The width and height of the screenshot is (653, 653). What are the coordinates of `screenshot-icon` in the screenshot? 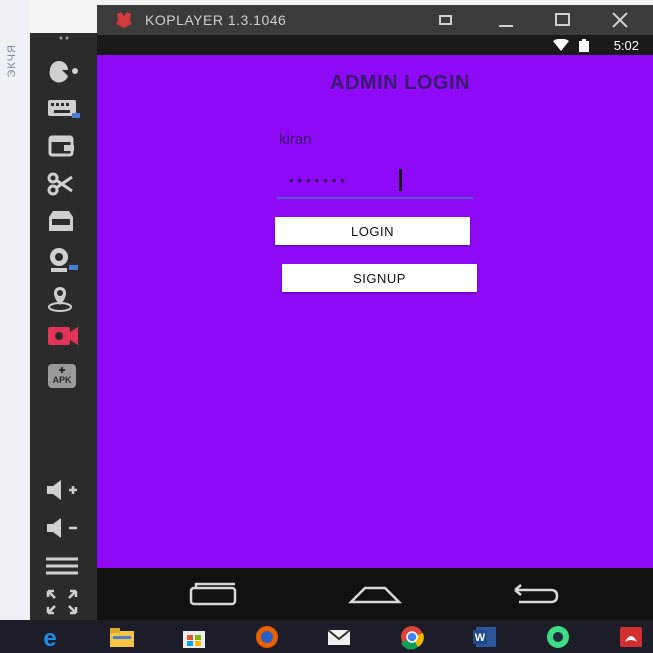 It's located at (63, 146).